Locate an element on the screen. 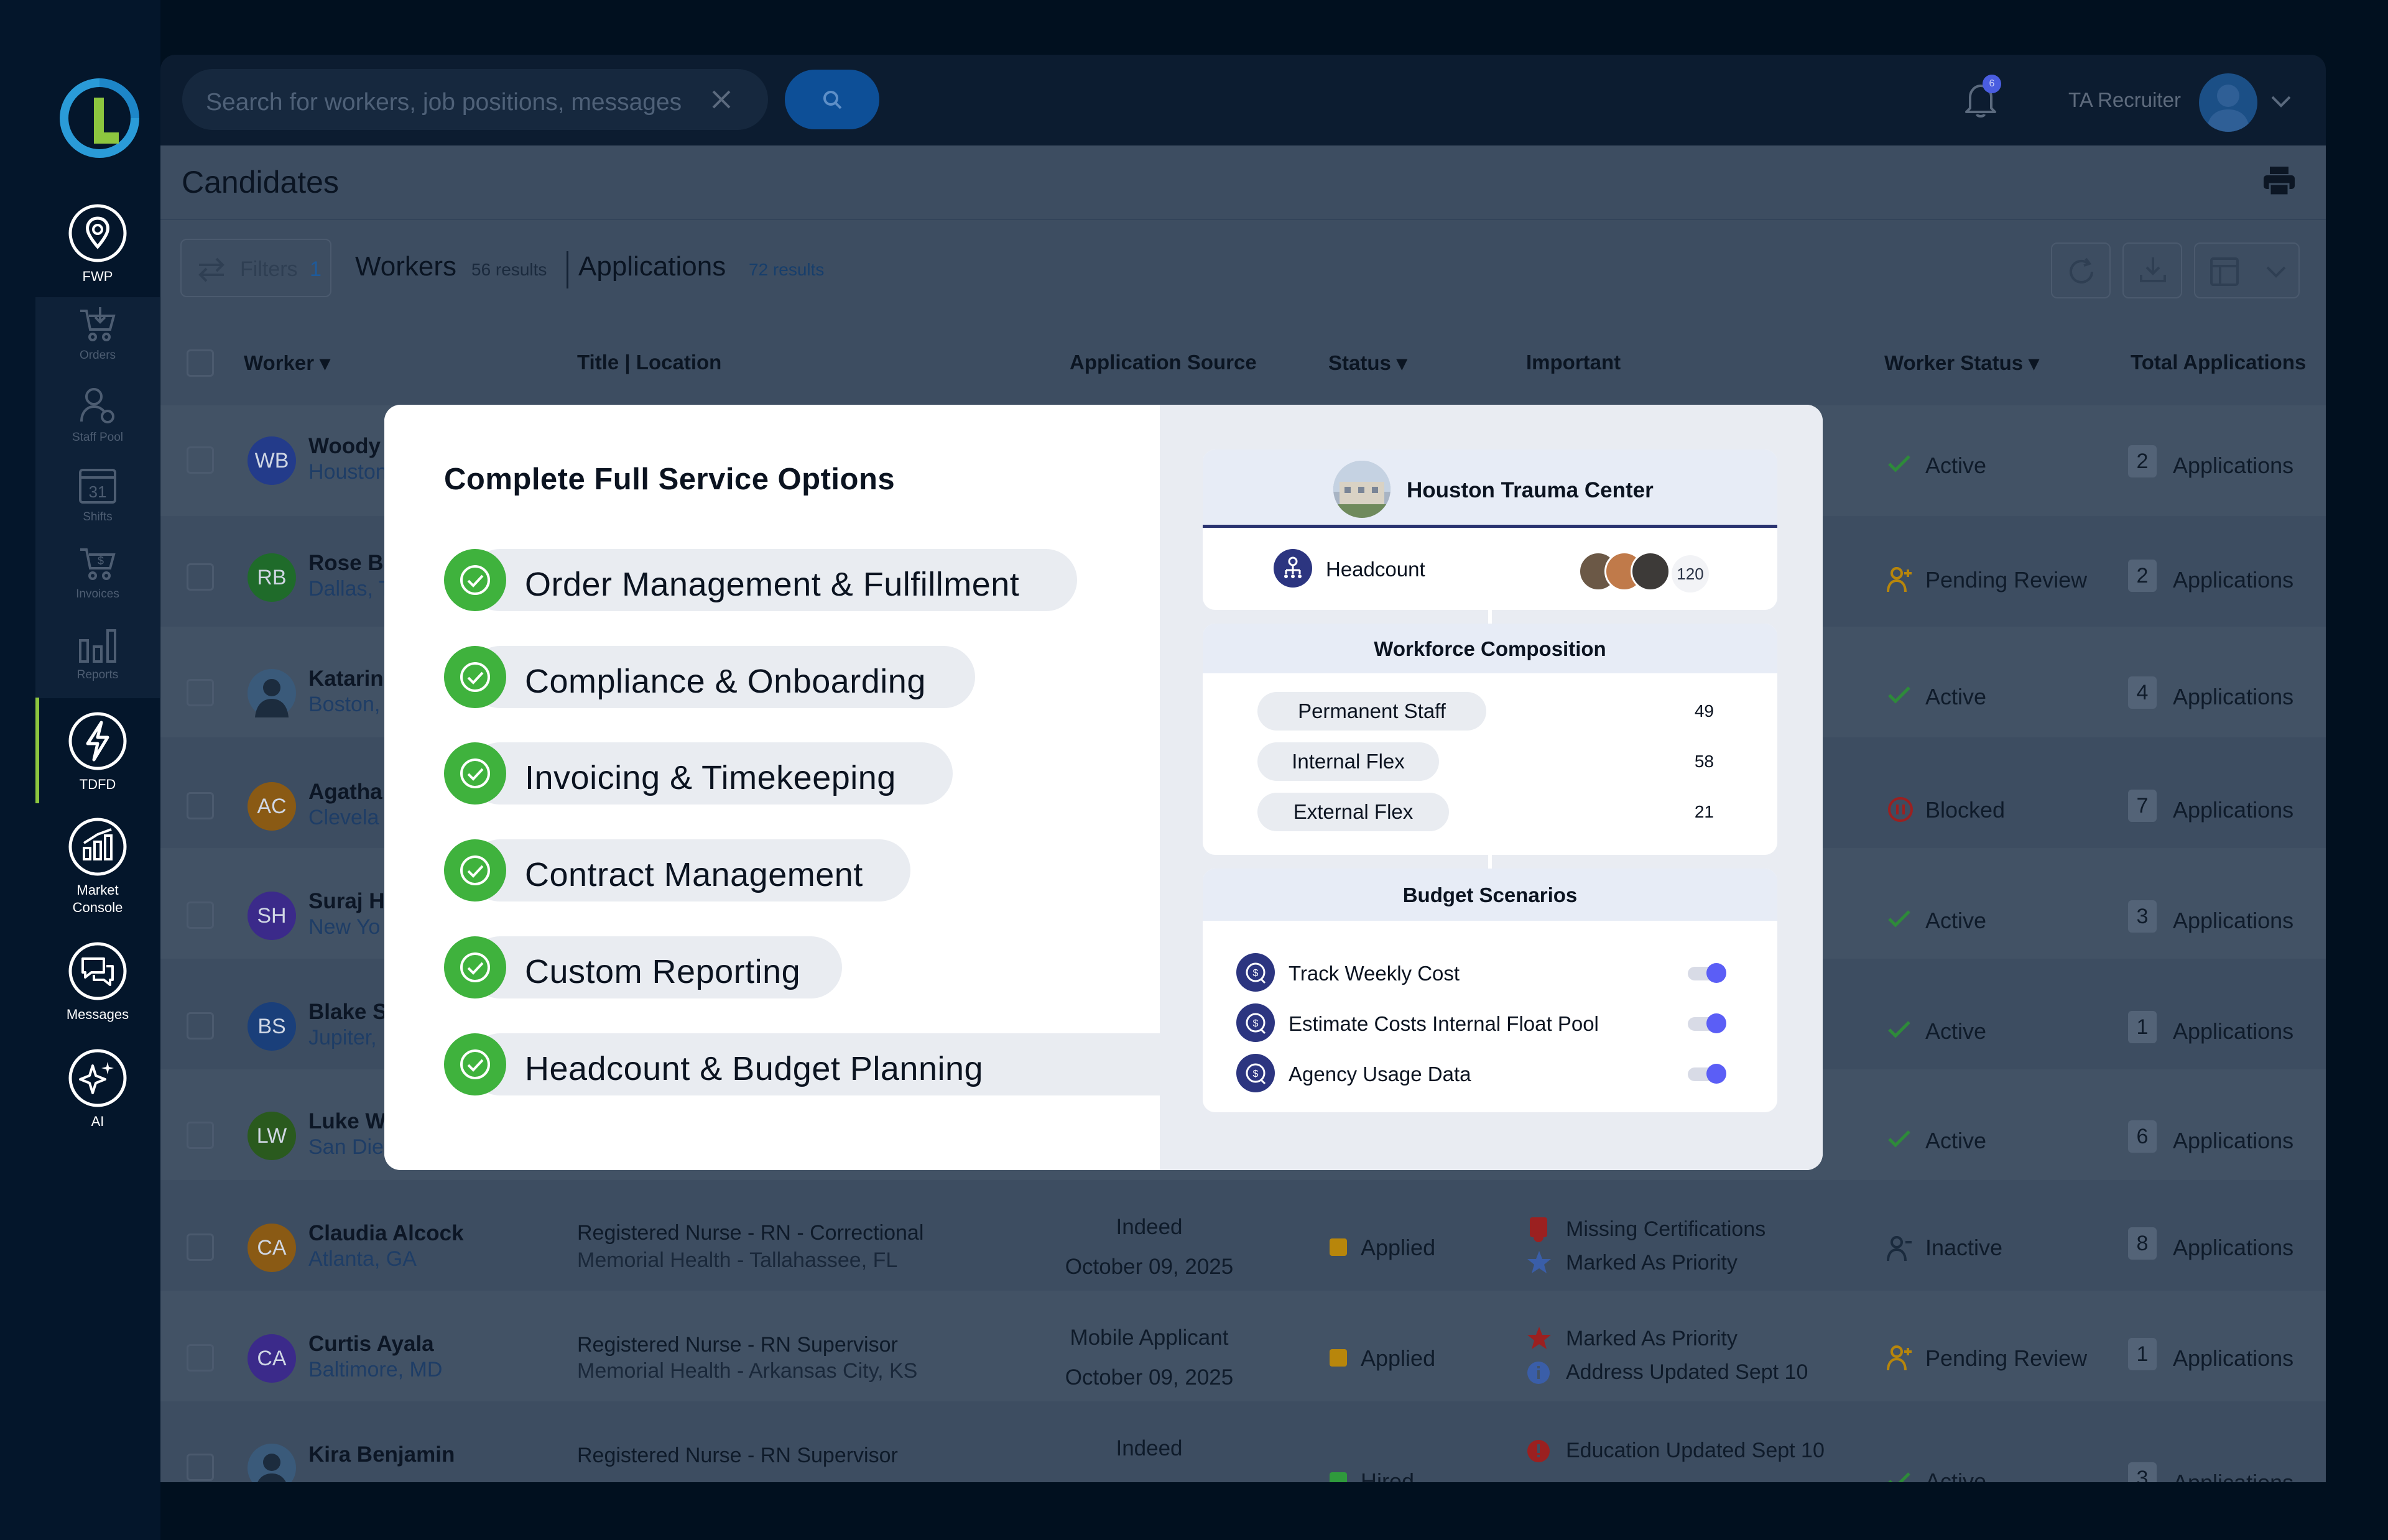  total-applications-count: 4 is located at coordinates (2142, 692).